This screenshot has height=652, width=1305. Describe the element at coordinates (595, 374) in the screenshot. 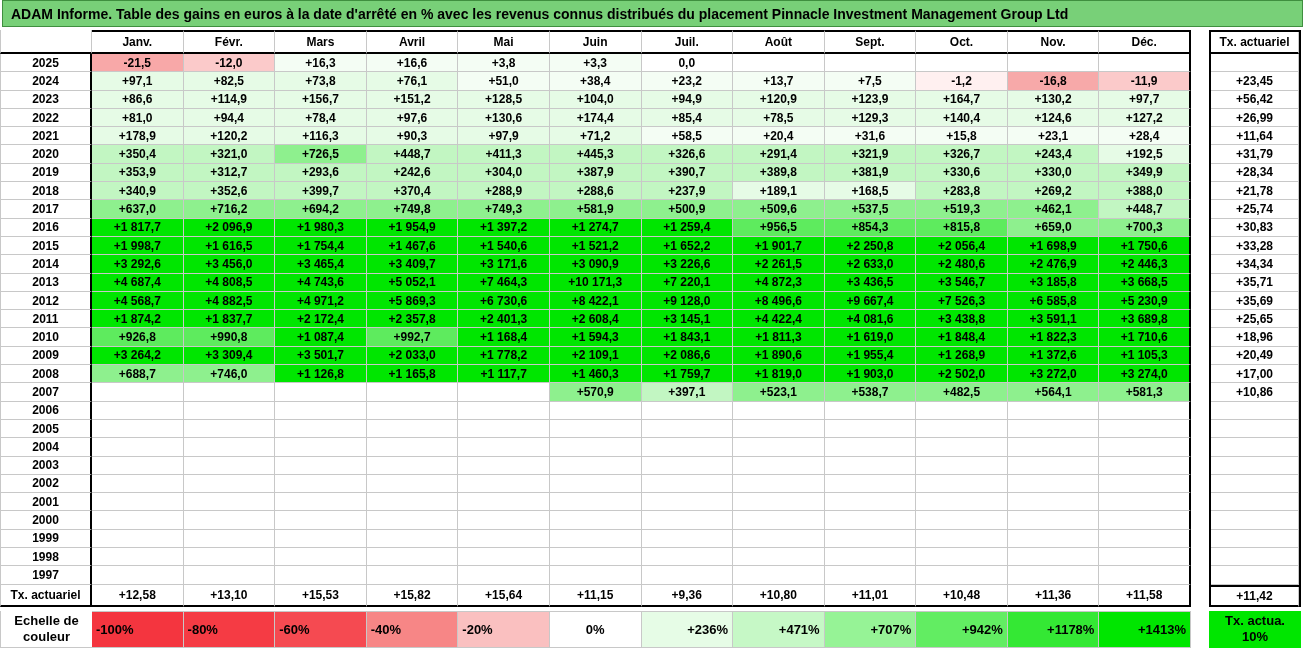

I see `gain-cell: +1 460,3` at that location.